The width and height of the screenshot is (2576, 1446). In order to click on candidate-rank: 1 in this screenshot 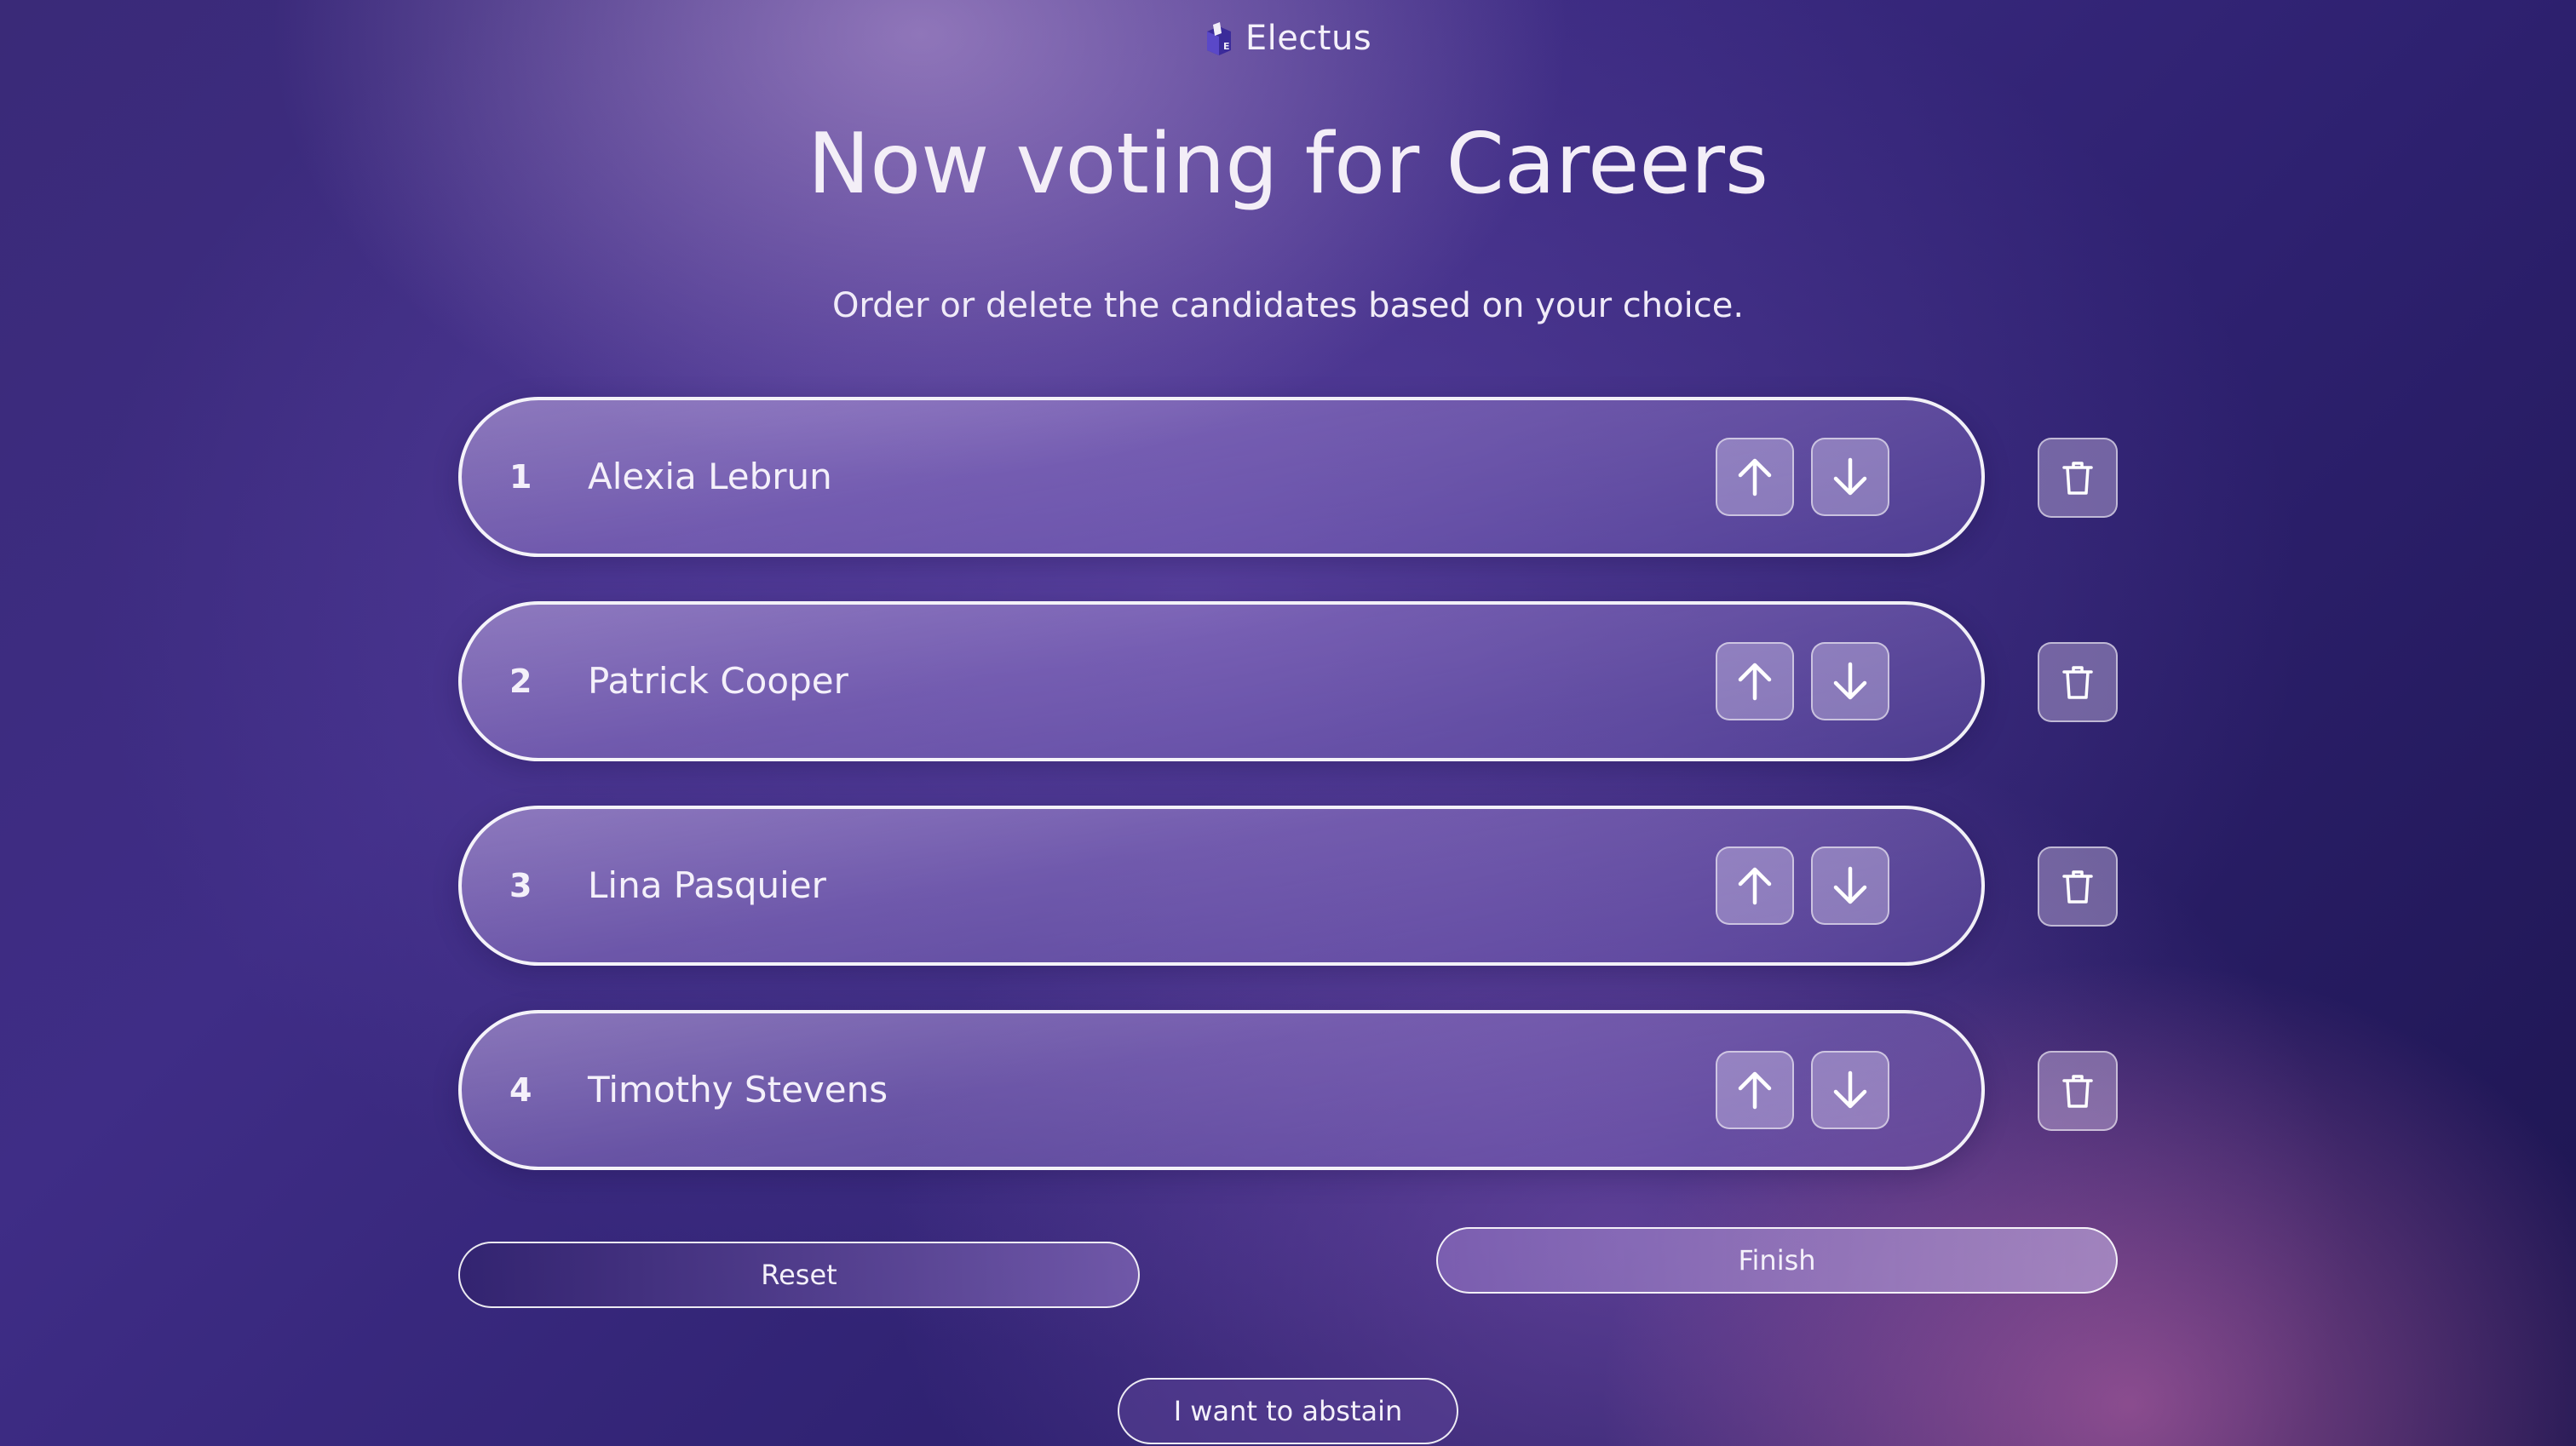, I will do `click(521, 477)`.